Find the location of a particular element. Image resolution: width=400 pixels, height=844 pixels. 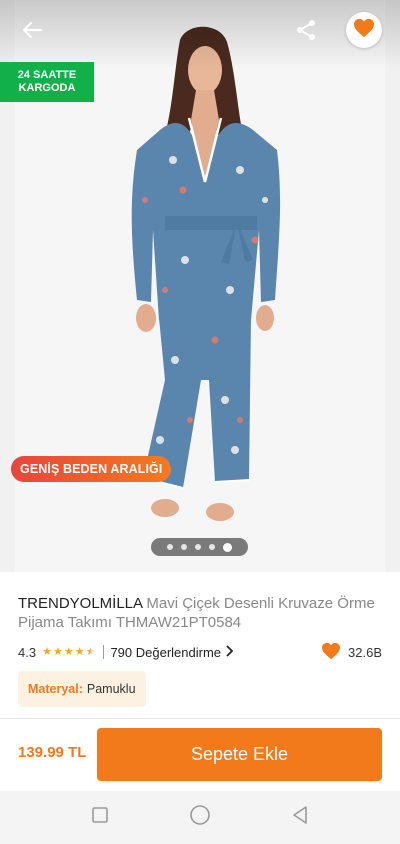

share-icon is located at coordinates (306, 32).